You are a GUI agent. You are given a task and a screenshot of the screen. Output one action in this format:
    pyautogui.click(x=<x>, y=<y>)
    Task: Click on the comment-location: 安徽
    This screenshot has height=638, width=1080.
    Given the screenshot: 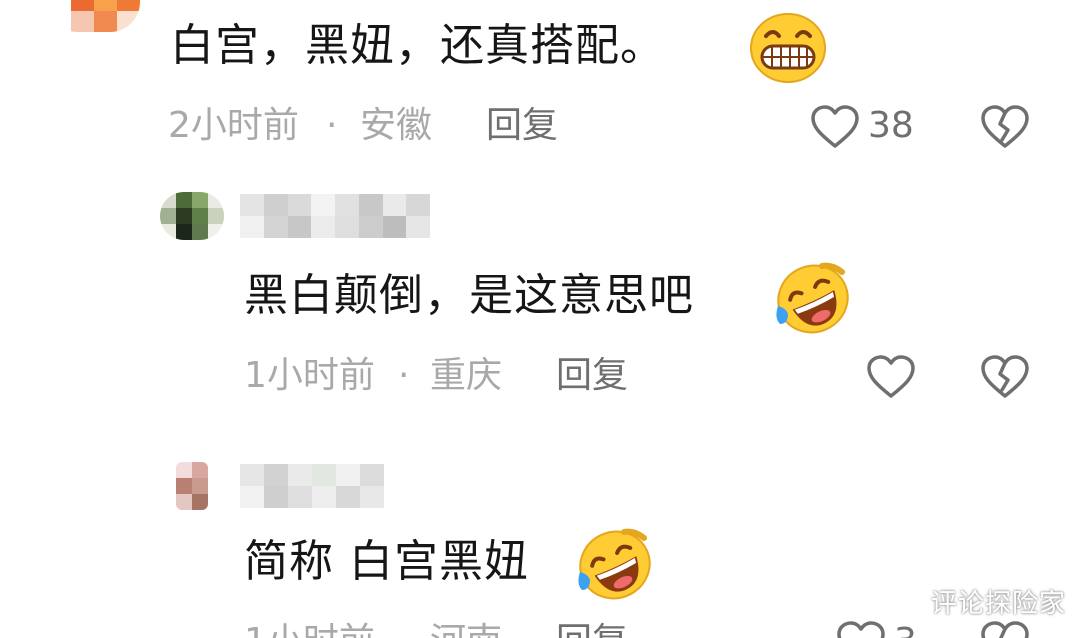 What is the action you would take?
    pyautogui.click(x=396, y=125)
    